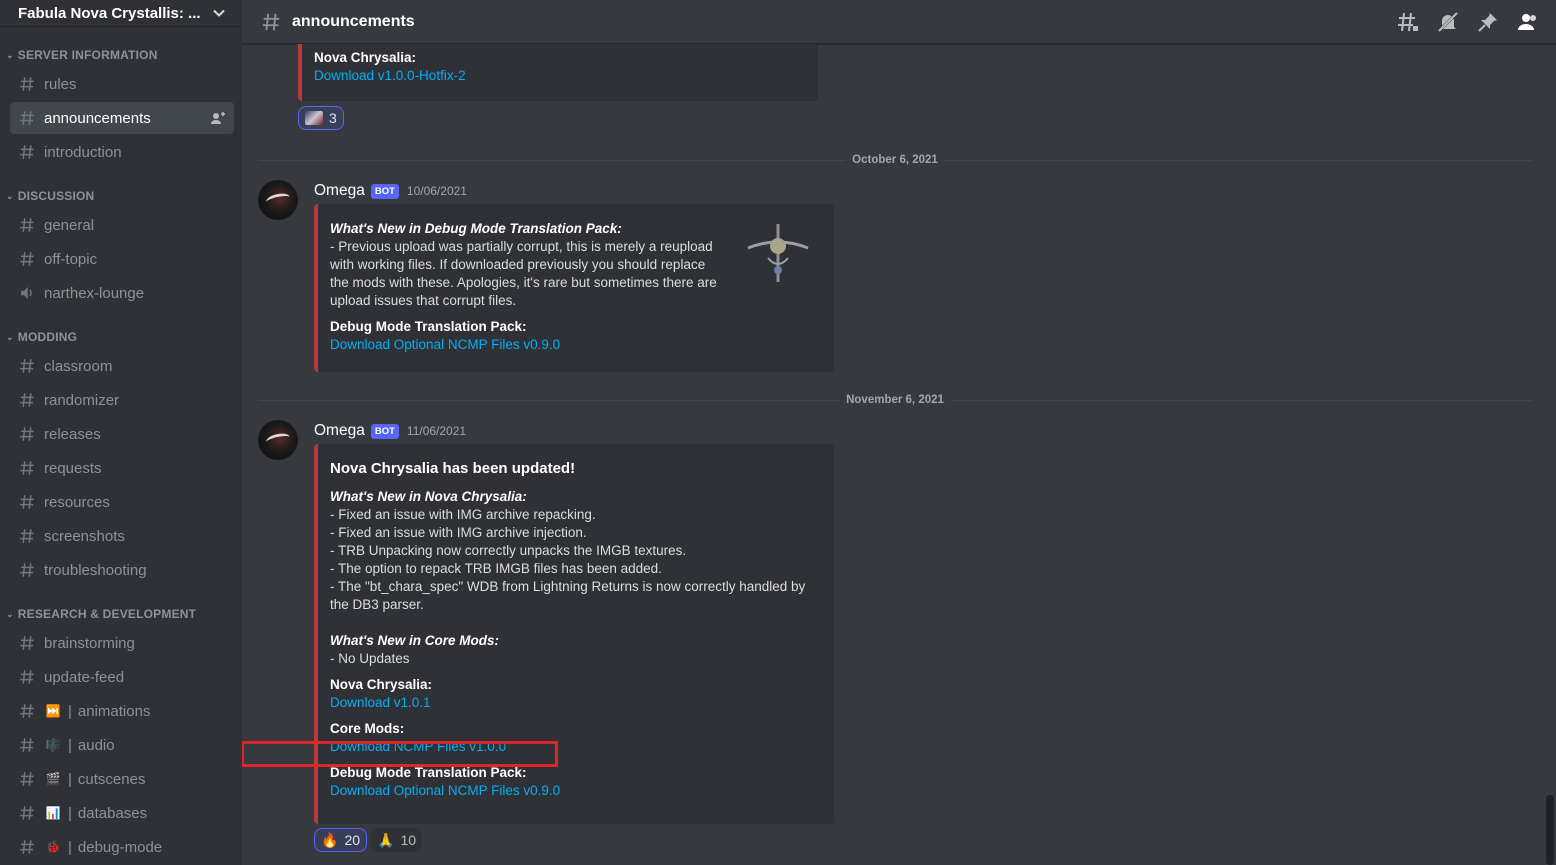  Describe the element at coordinates (122, 152) in the screenshot. I see `channel-item: introduction` at that location.